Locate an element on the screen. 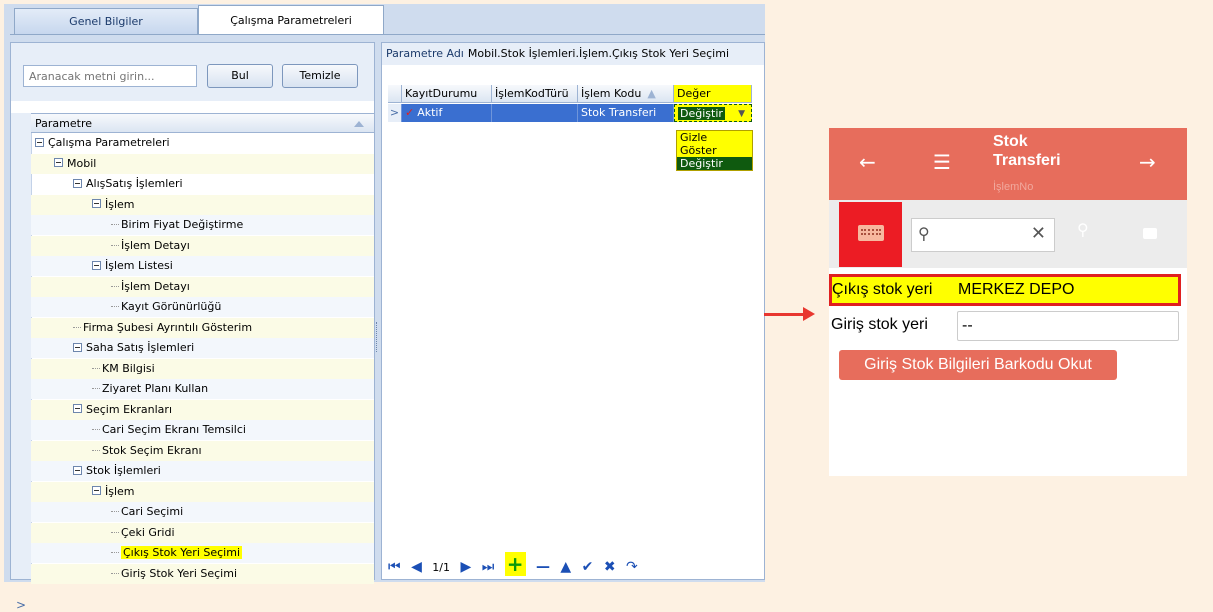  tab-general-info: Genel Bilgiler is located at coordinates (106, 21).